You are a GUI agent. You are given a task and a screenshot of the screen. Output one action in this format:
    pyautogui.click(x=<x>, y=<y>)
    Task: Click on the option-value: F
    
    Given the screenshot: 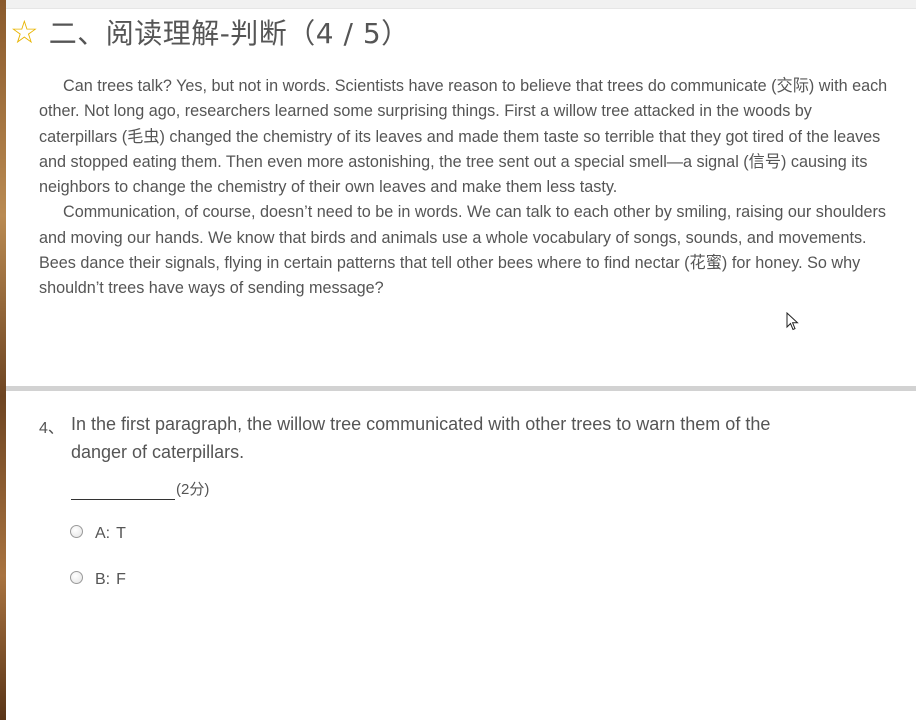 What is the action you would take?
    pyautogui.click(x=121, y=579)
    